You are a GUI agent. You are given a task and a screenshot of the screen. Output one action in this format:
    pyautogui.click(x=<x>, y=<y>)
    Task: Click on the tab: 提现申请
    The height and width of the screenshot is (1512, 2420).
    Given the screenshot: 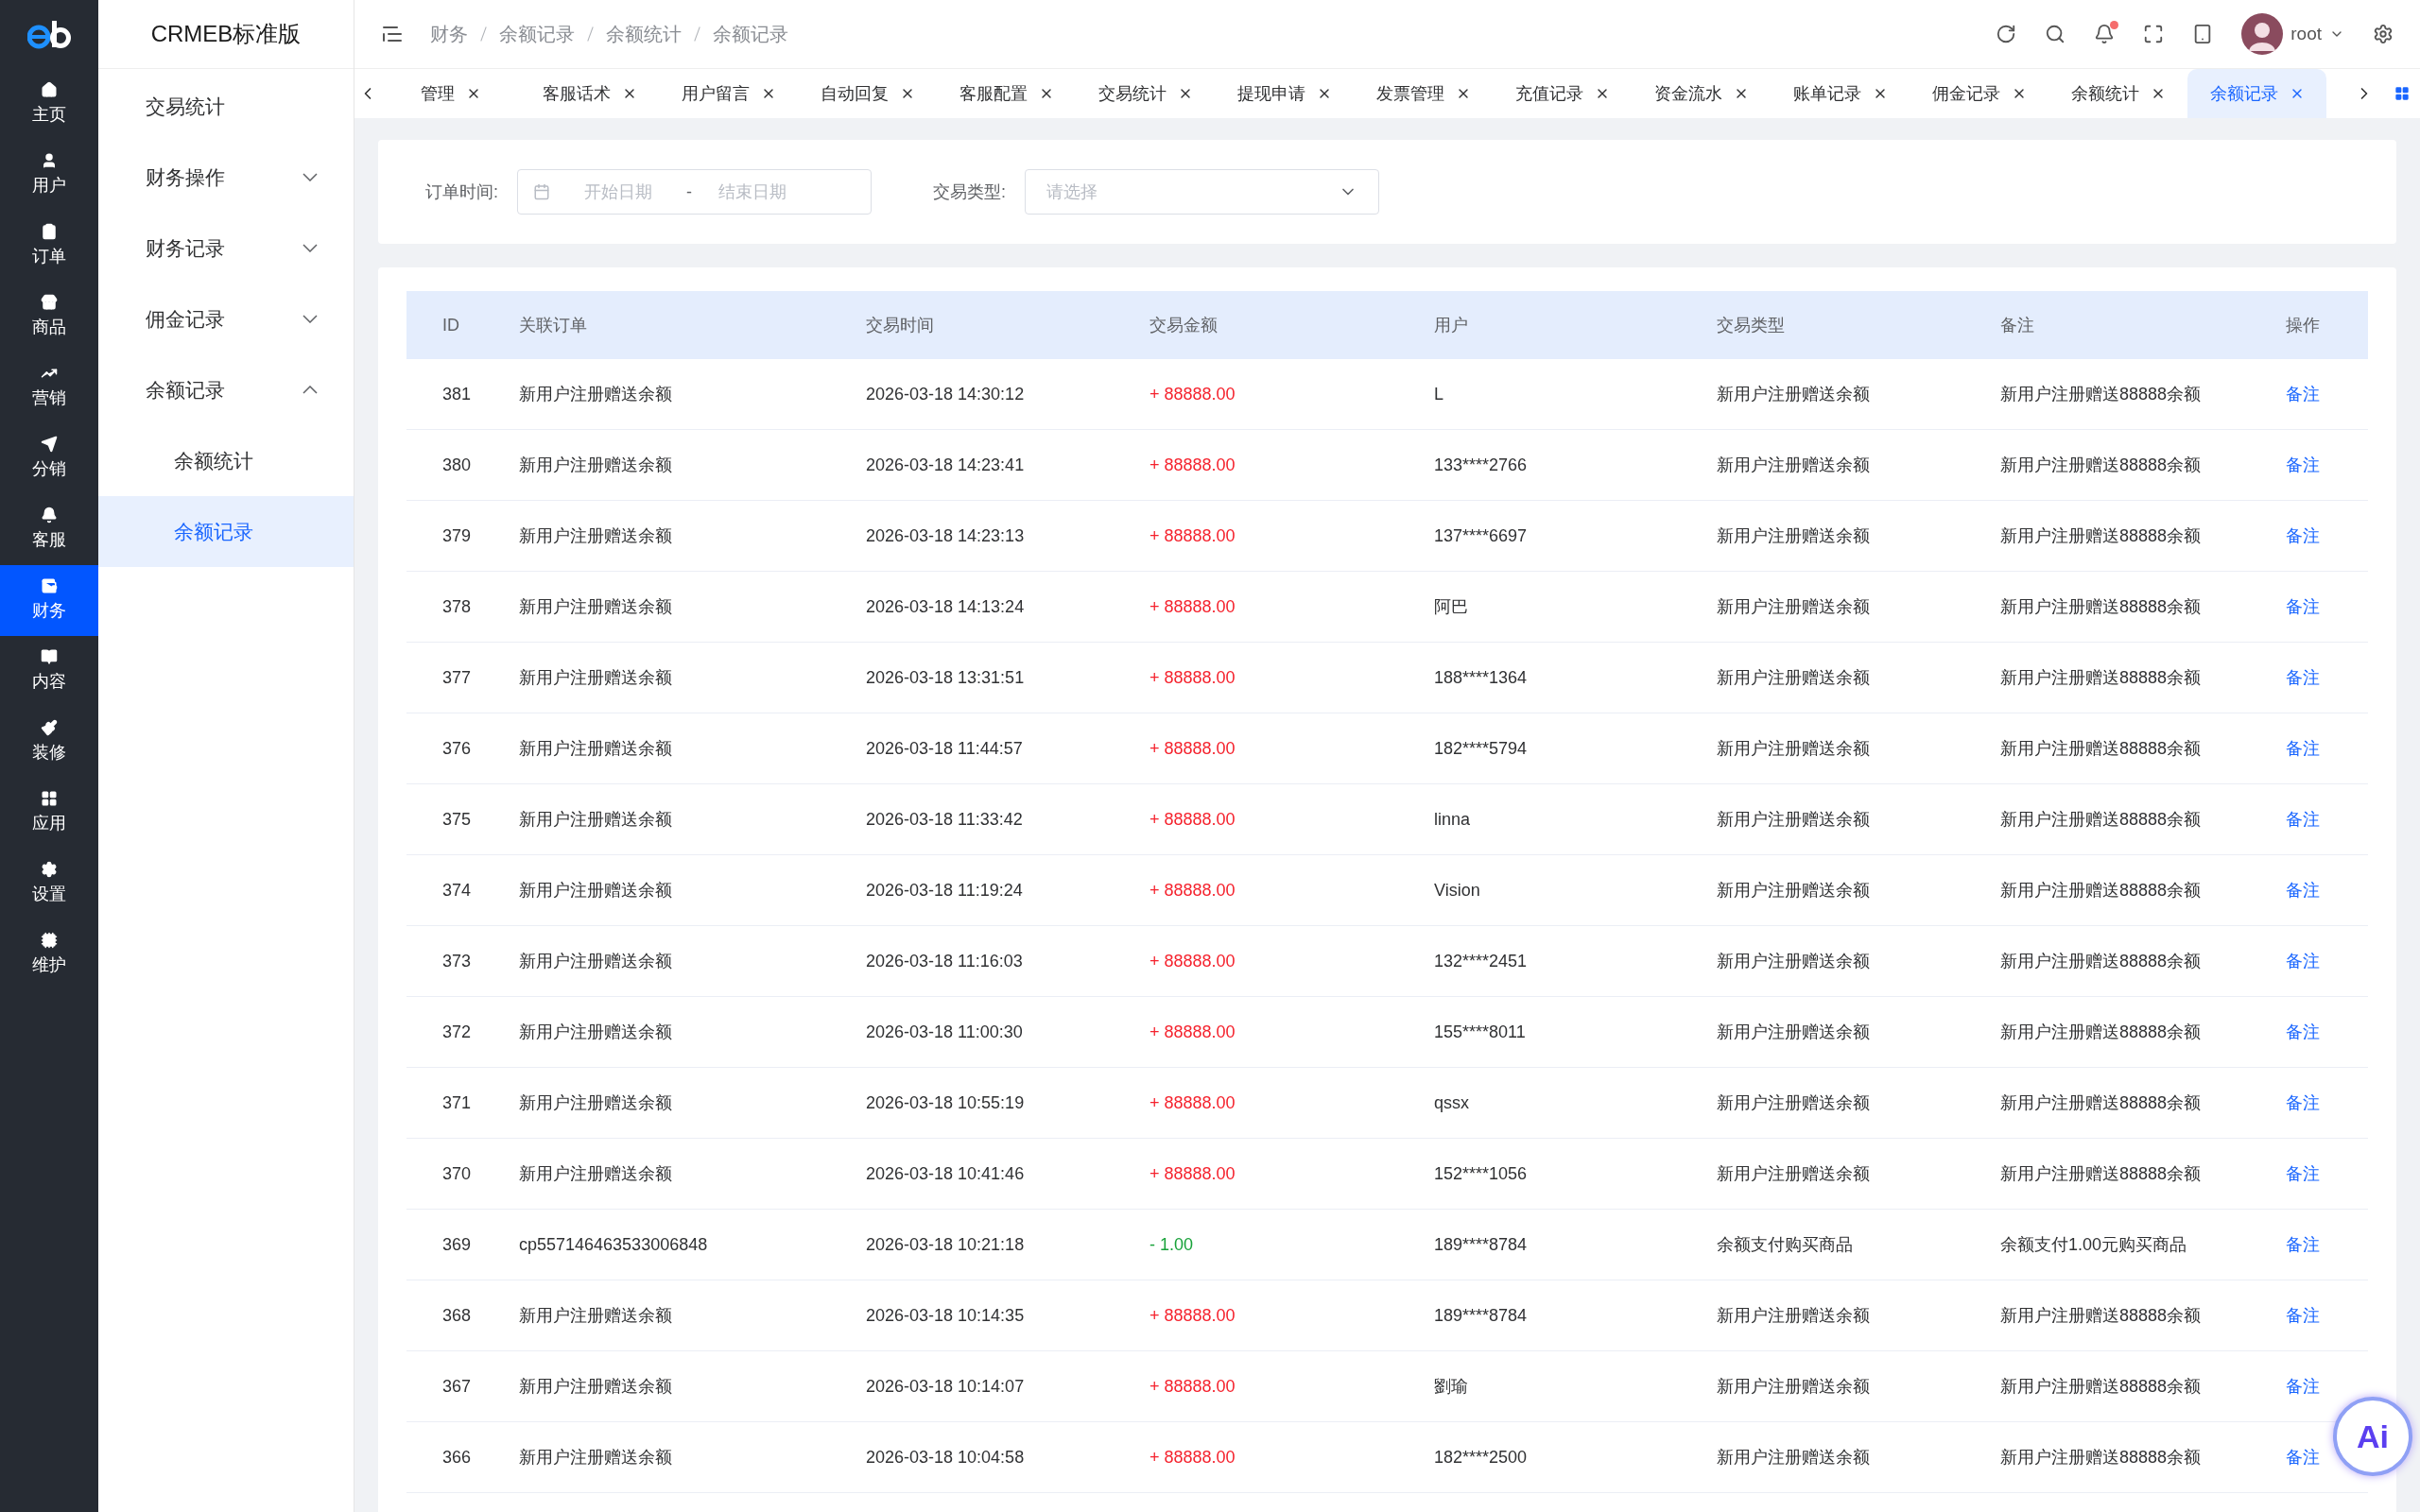 What is the action you would take?
    pyautogui.click(x=1284, y=93)
    